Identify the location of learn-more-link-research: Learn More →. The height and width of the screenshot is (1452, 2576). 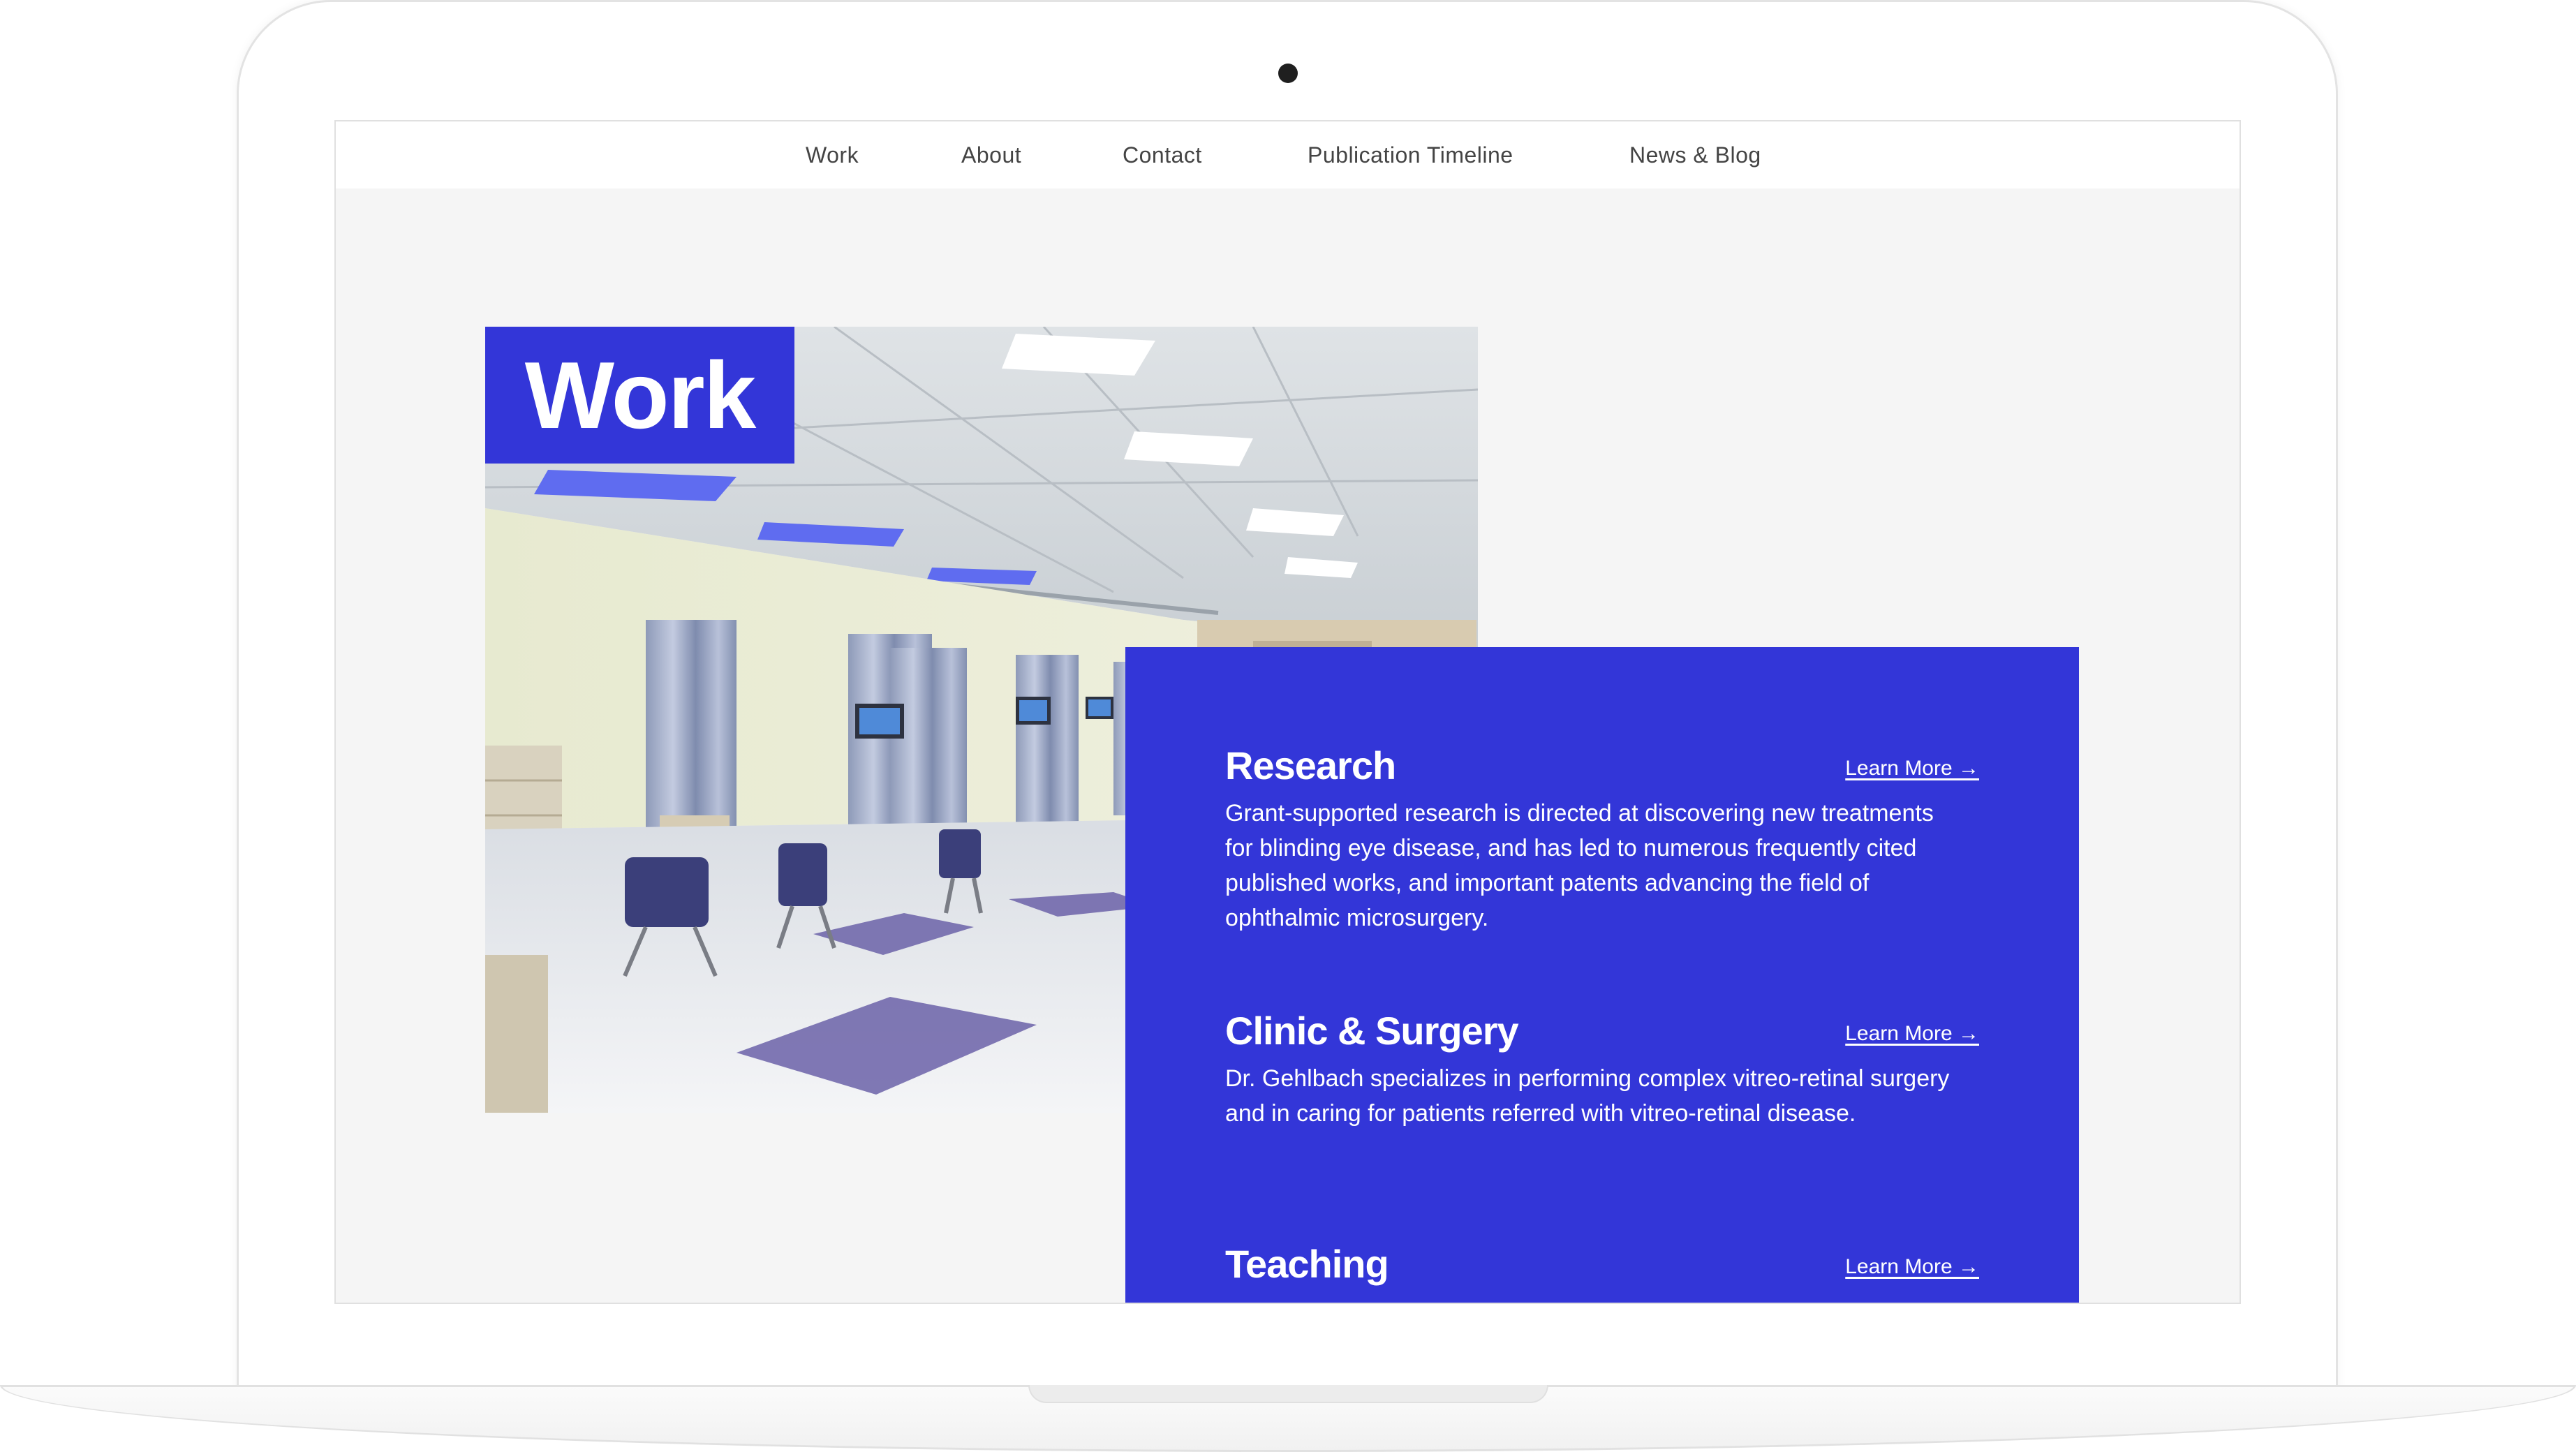
(1912, 768).